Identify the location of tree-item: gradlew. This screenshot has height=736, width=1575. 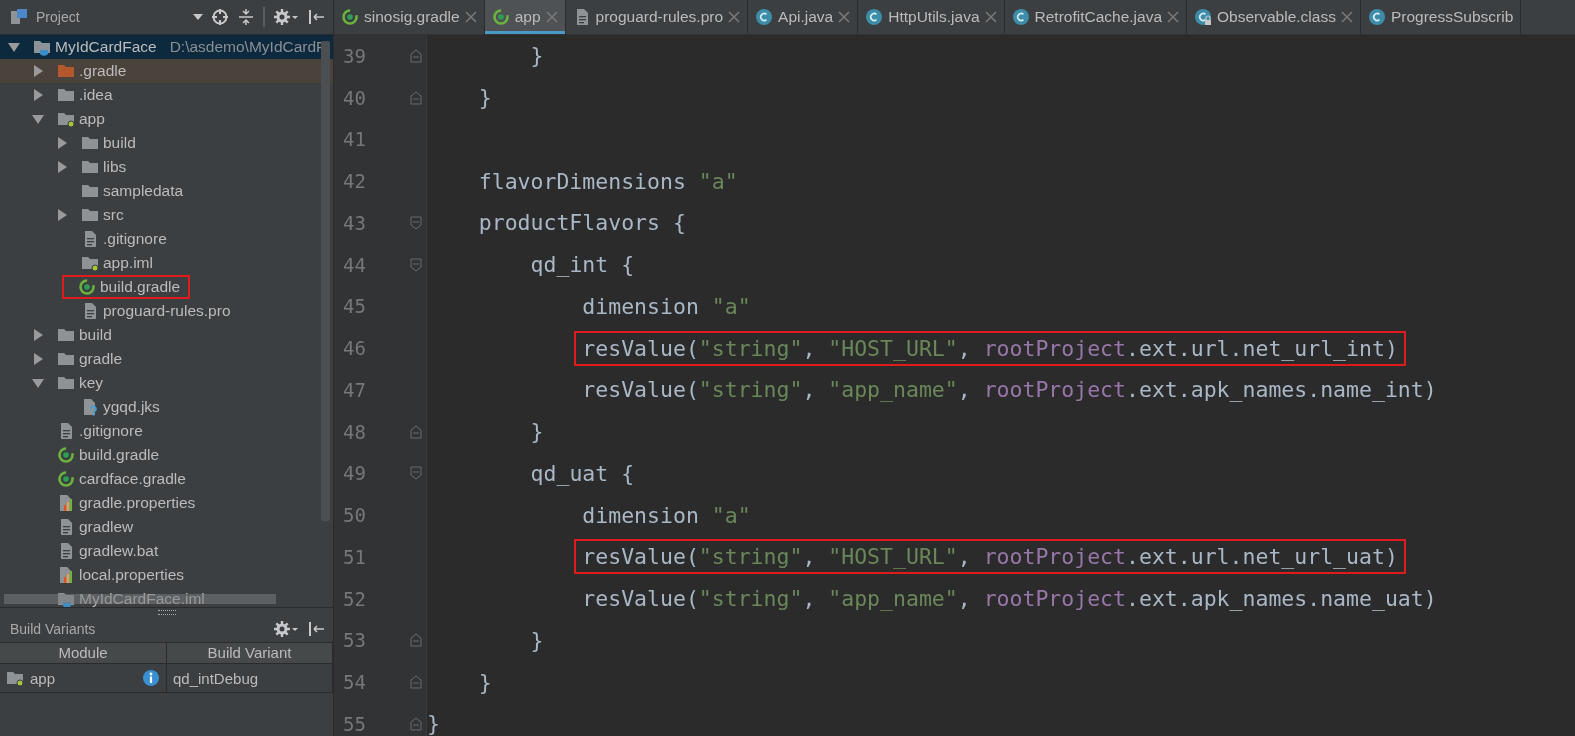
(166, 527).